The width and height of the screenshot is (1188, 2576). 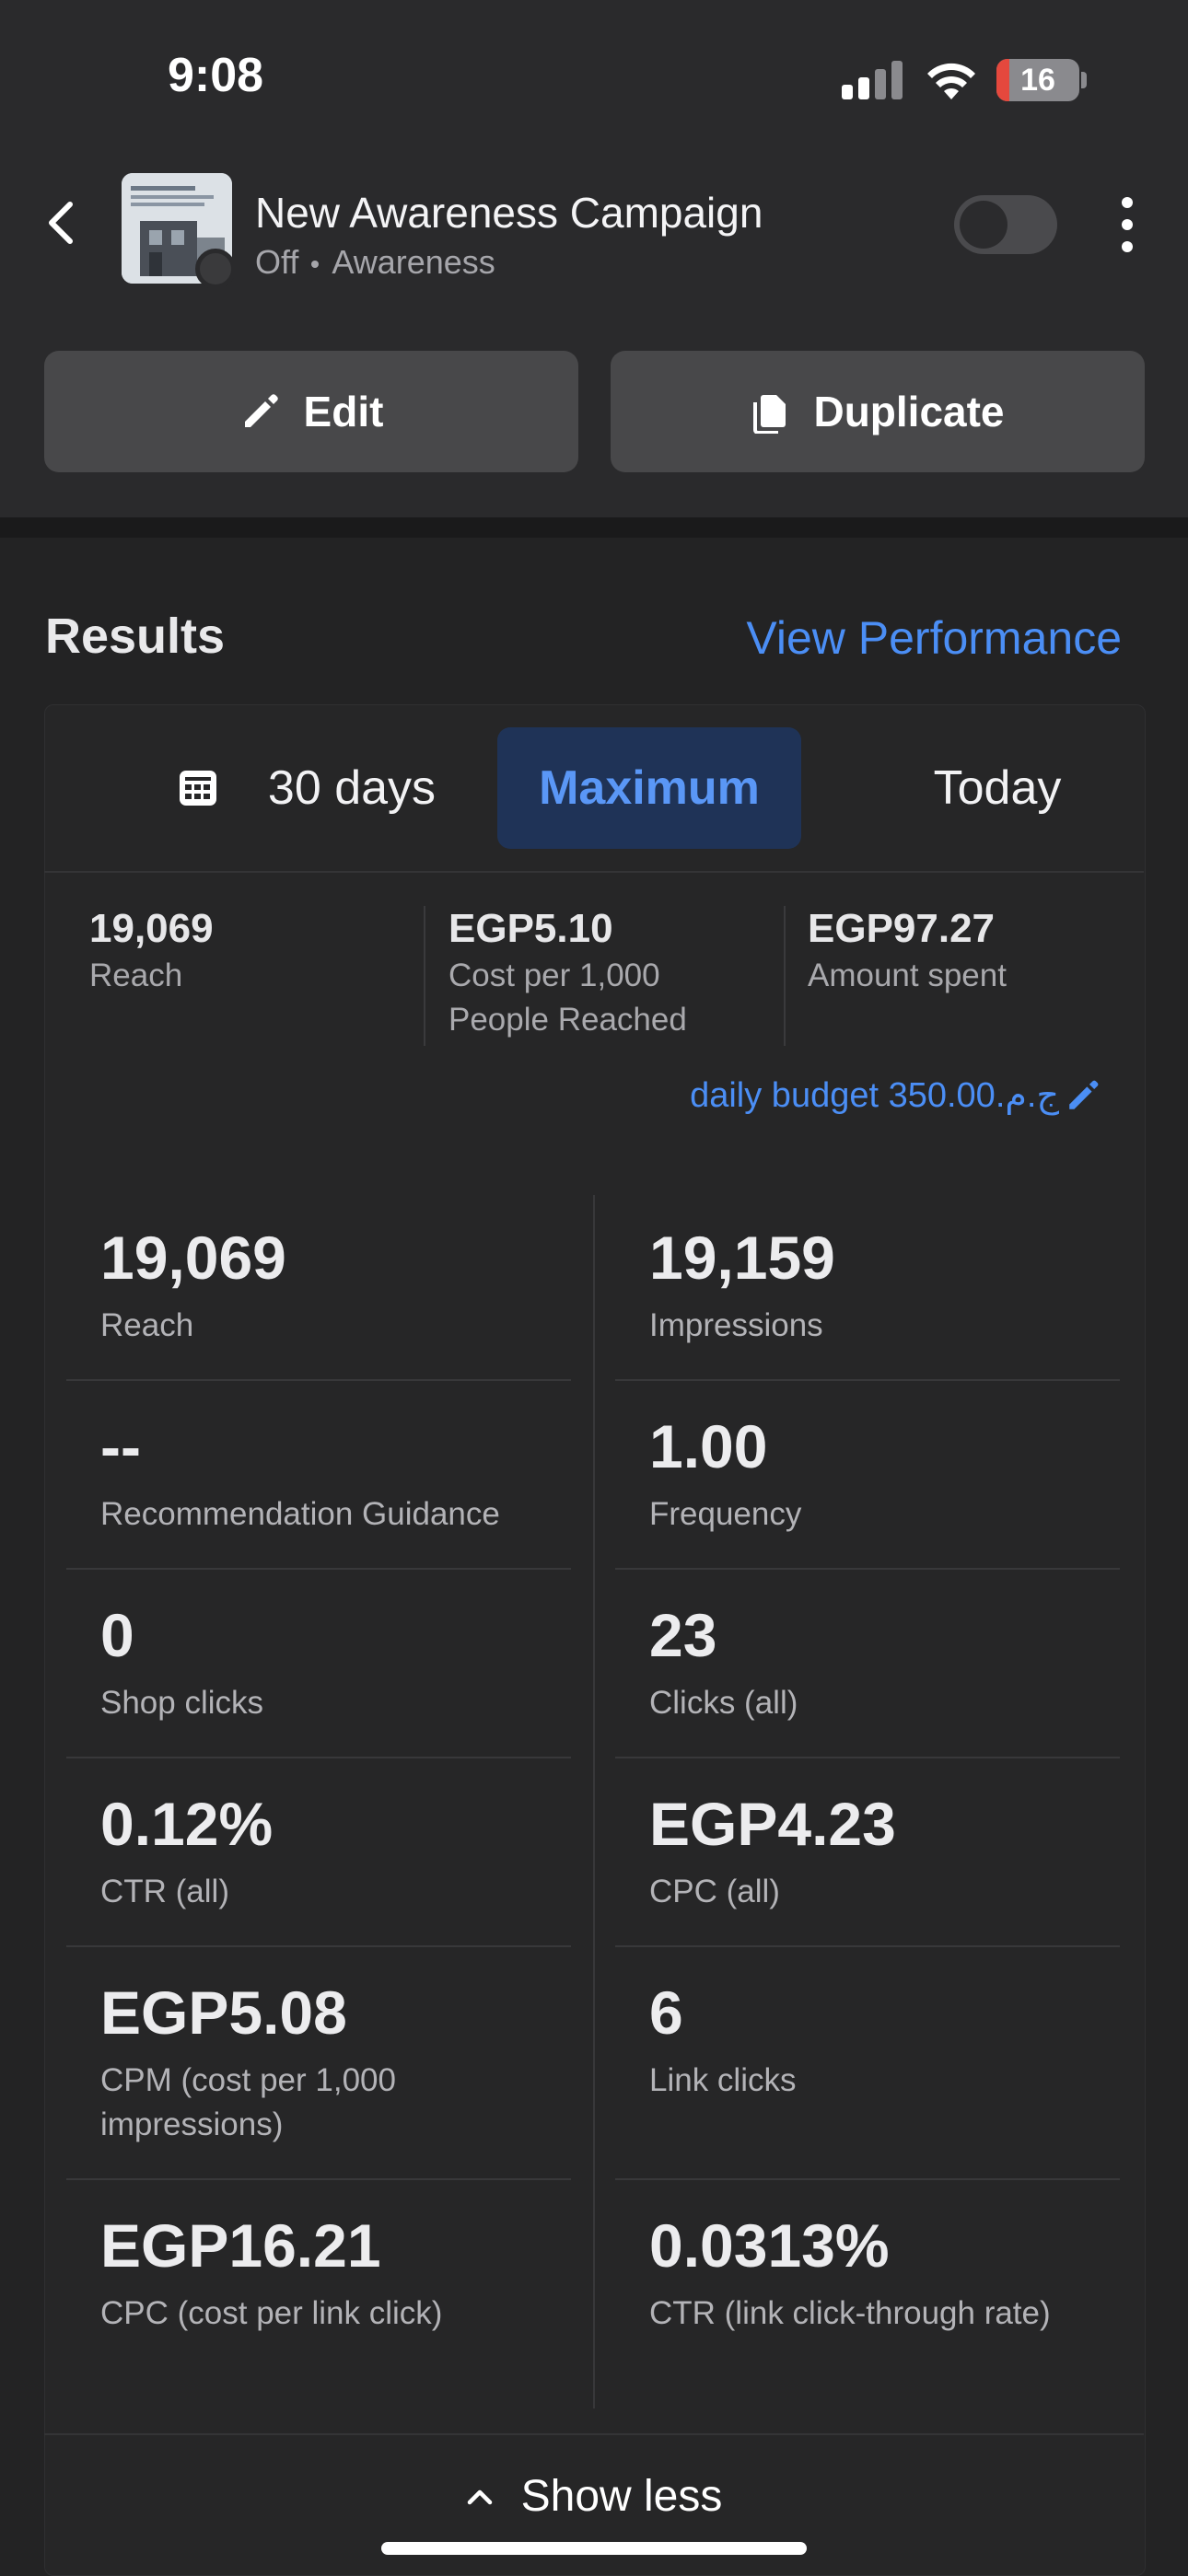 I want to click on campaign-subtitle: Off Awareness, so click(x=375, y=262).